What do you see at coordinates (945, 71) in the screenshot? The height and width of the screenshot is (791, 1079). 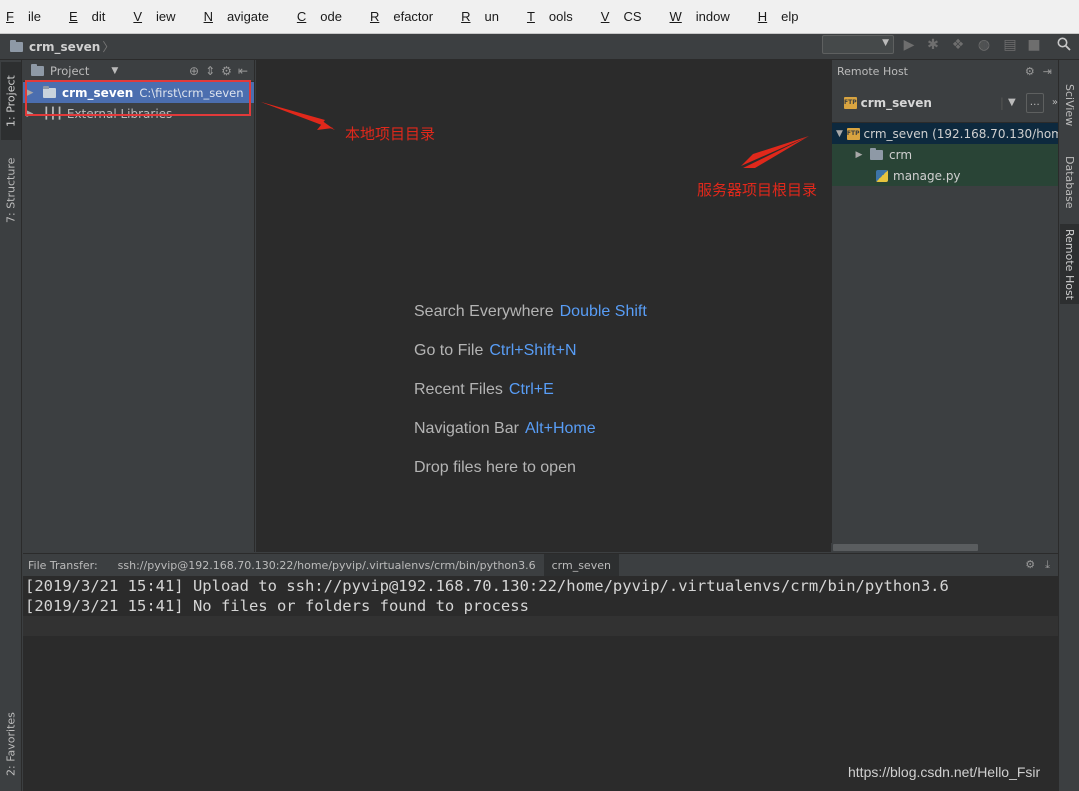 I see `remote-host-header: Remote Host ⚙ ⇥` at bounding box center [945, 71].